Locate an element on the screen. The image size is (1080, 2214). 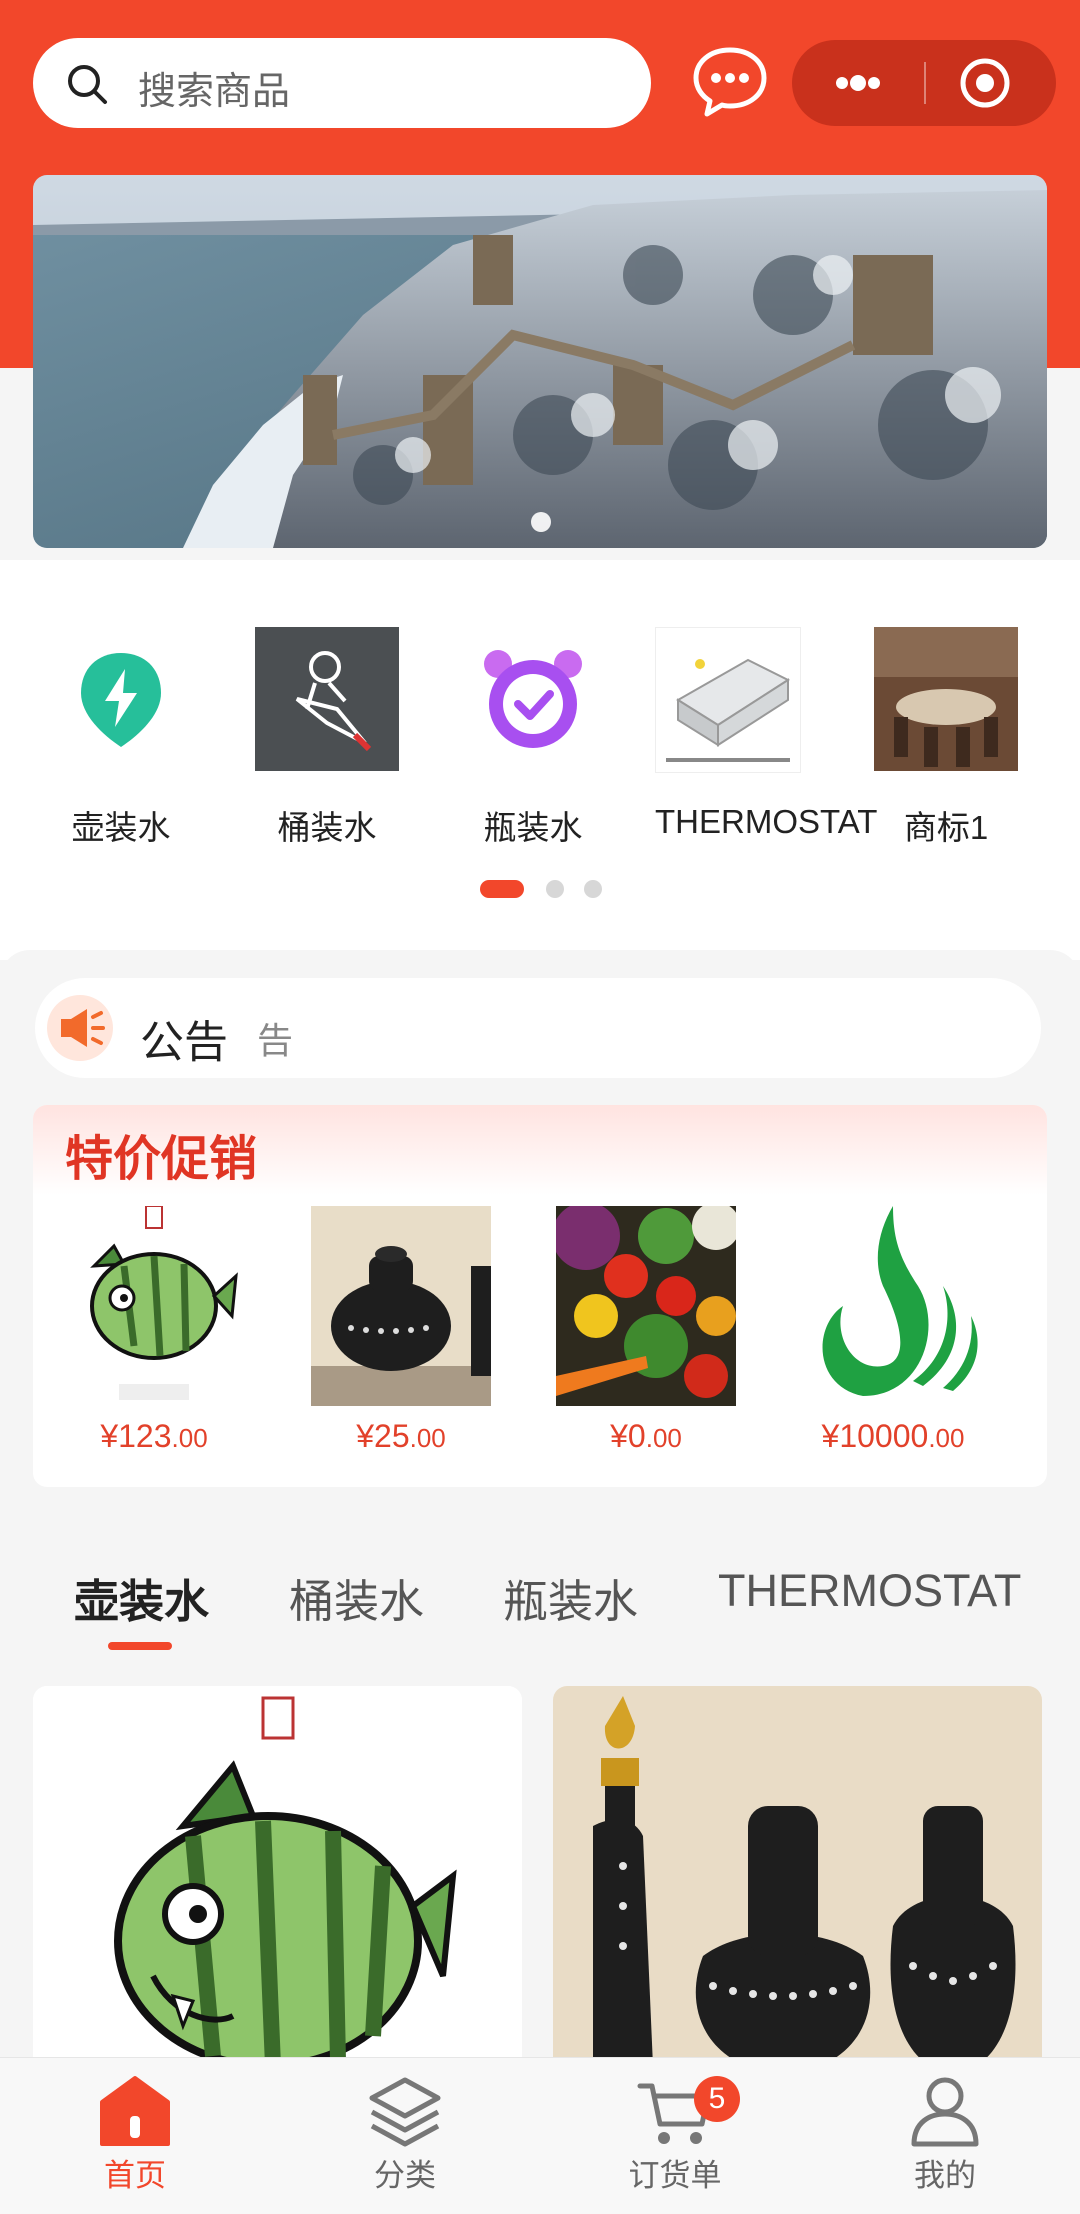
nav-order-label: 订货单 is located at coordinates (675, 2175).